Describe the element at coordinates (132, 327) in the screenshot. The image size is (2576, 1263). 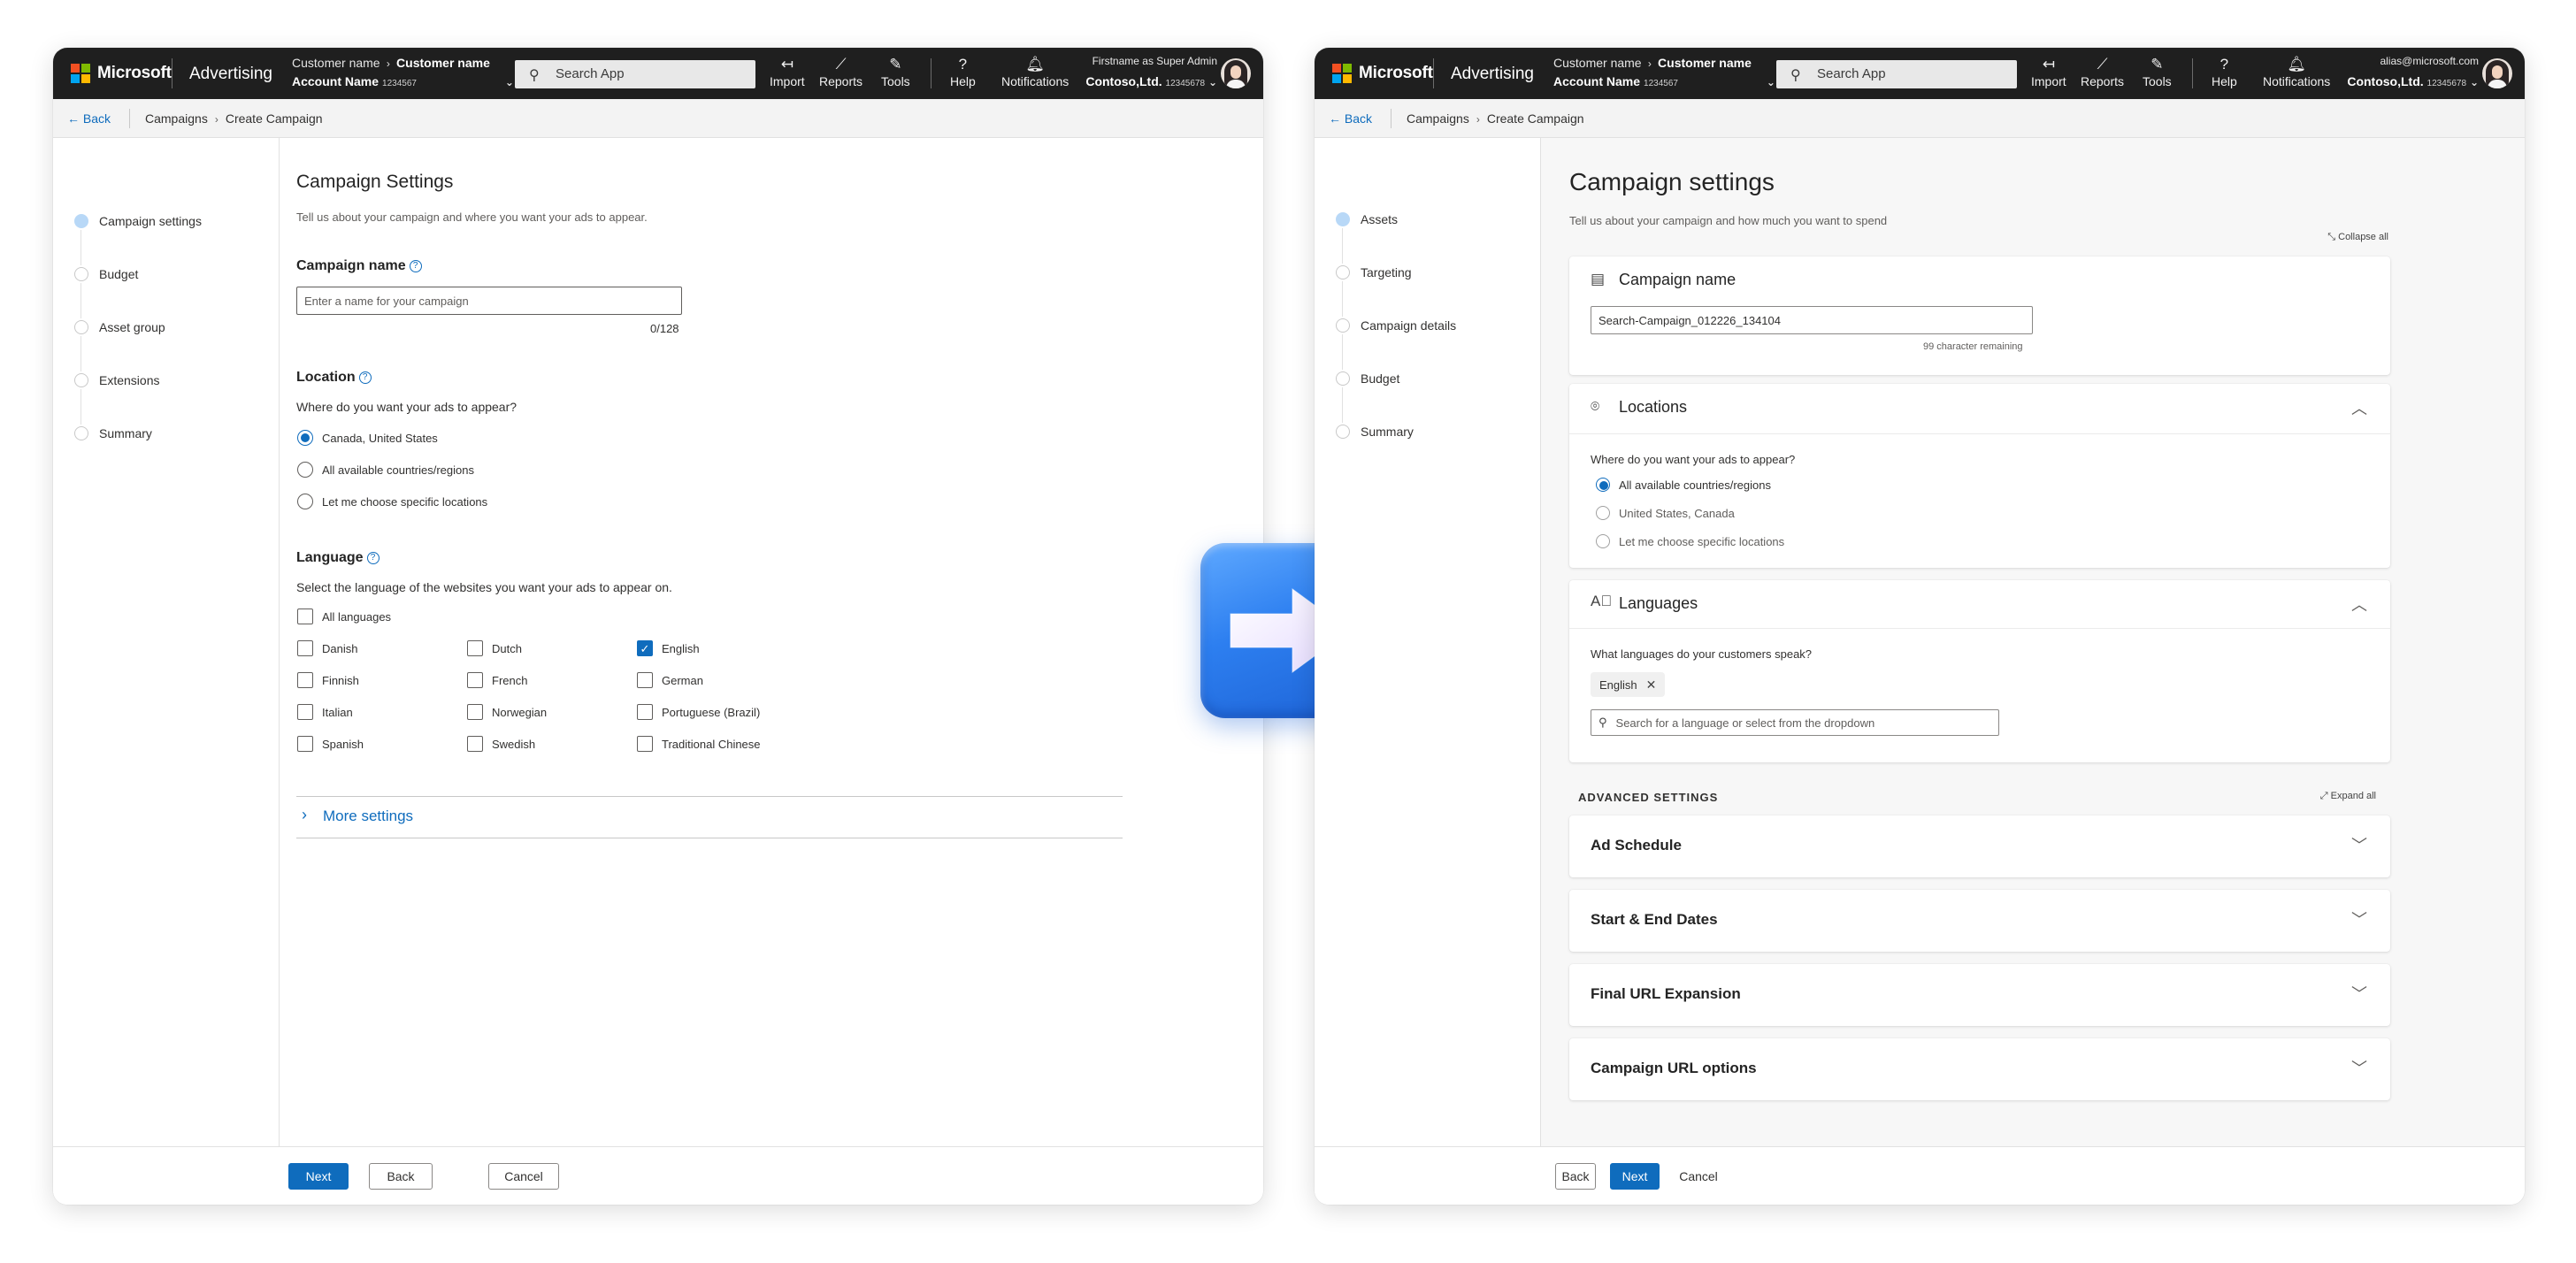
I see `step-label: Asset group` at that location.